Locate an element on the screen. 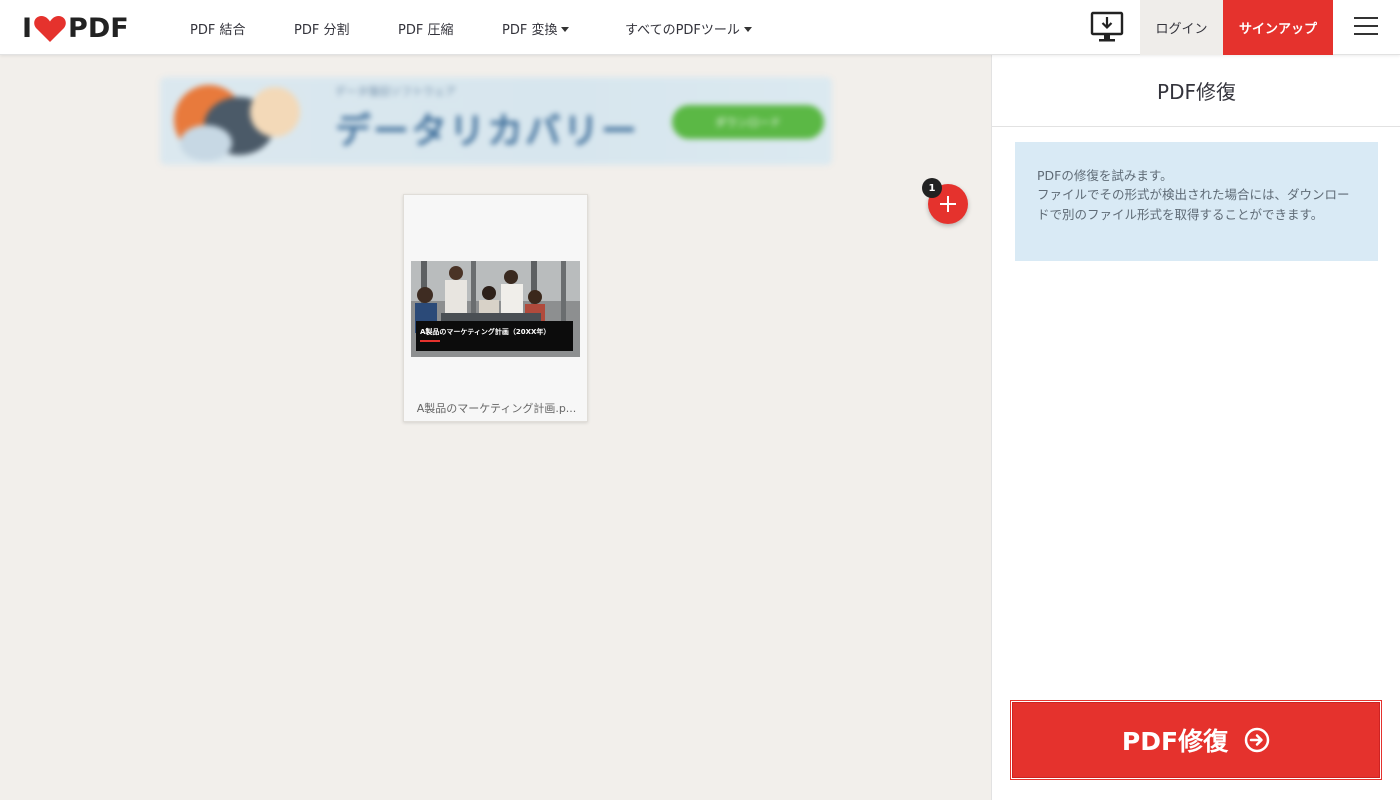 The height and width of the screenshot is (800, 1400). signup-label: サインアップ is located at coordinates (1277, 29).